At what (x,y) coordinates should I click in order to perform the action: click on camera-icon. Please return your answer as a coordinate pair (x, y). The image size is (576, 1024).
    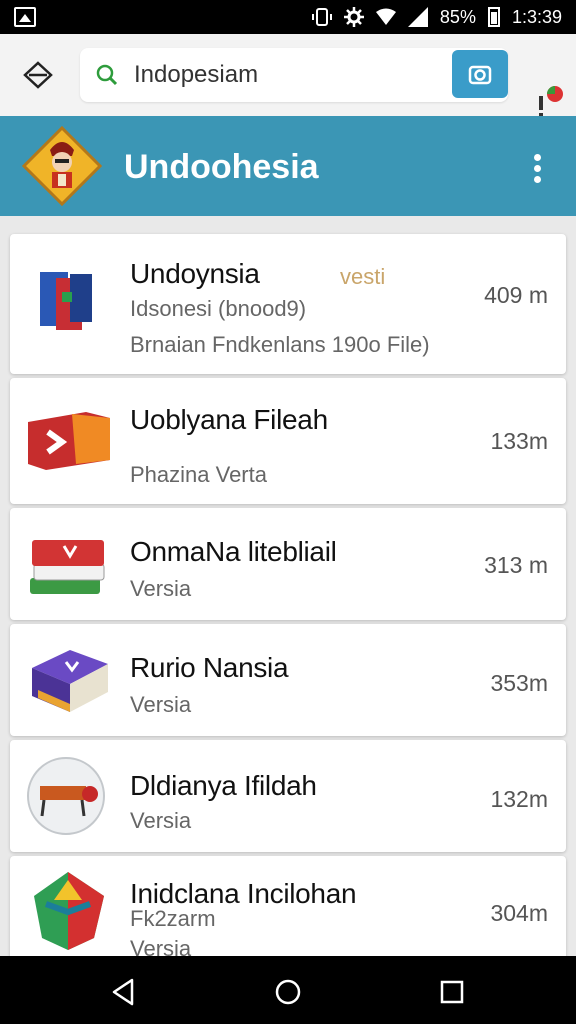
    Looking at the image, I should click on (480, 75).